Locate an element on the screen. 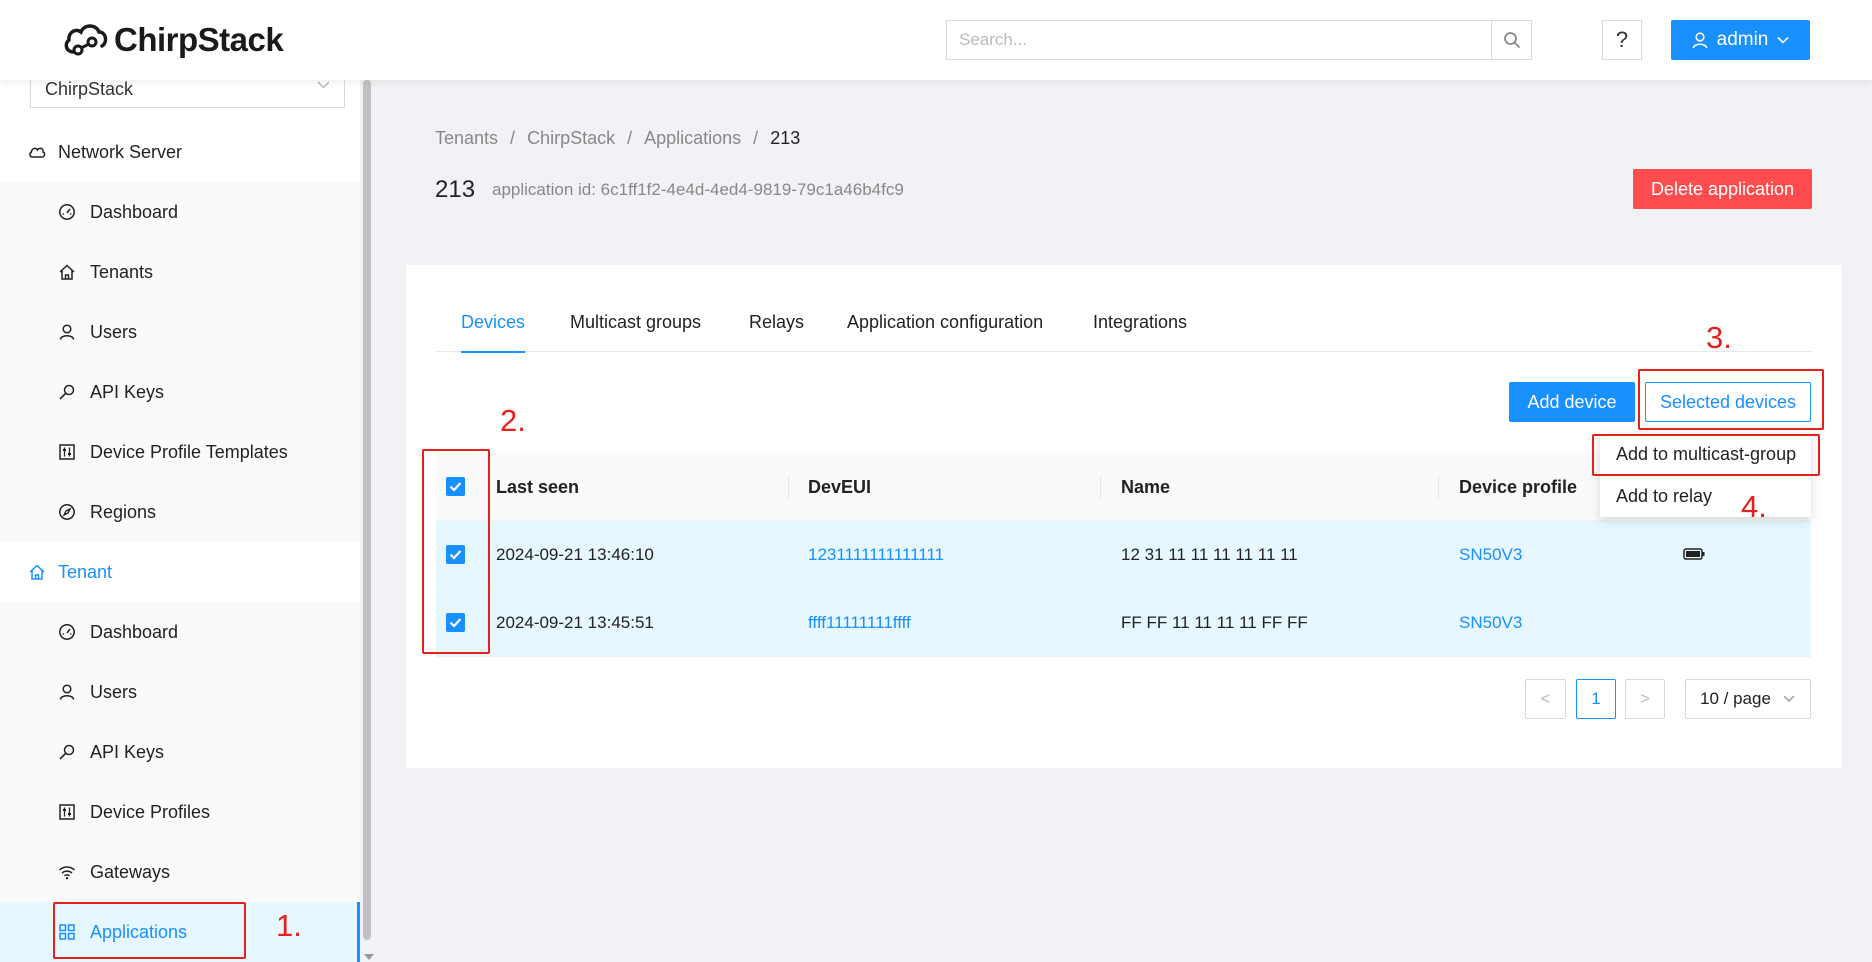 The image size is (1872, 962). user-label: admin is located at coordinates (1742, 39).